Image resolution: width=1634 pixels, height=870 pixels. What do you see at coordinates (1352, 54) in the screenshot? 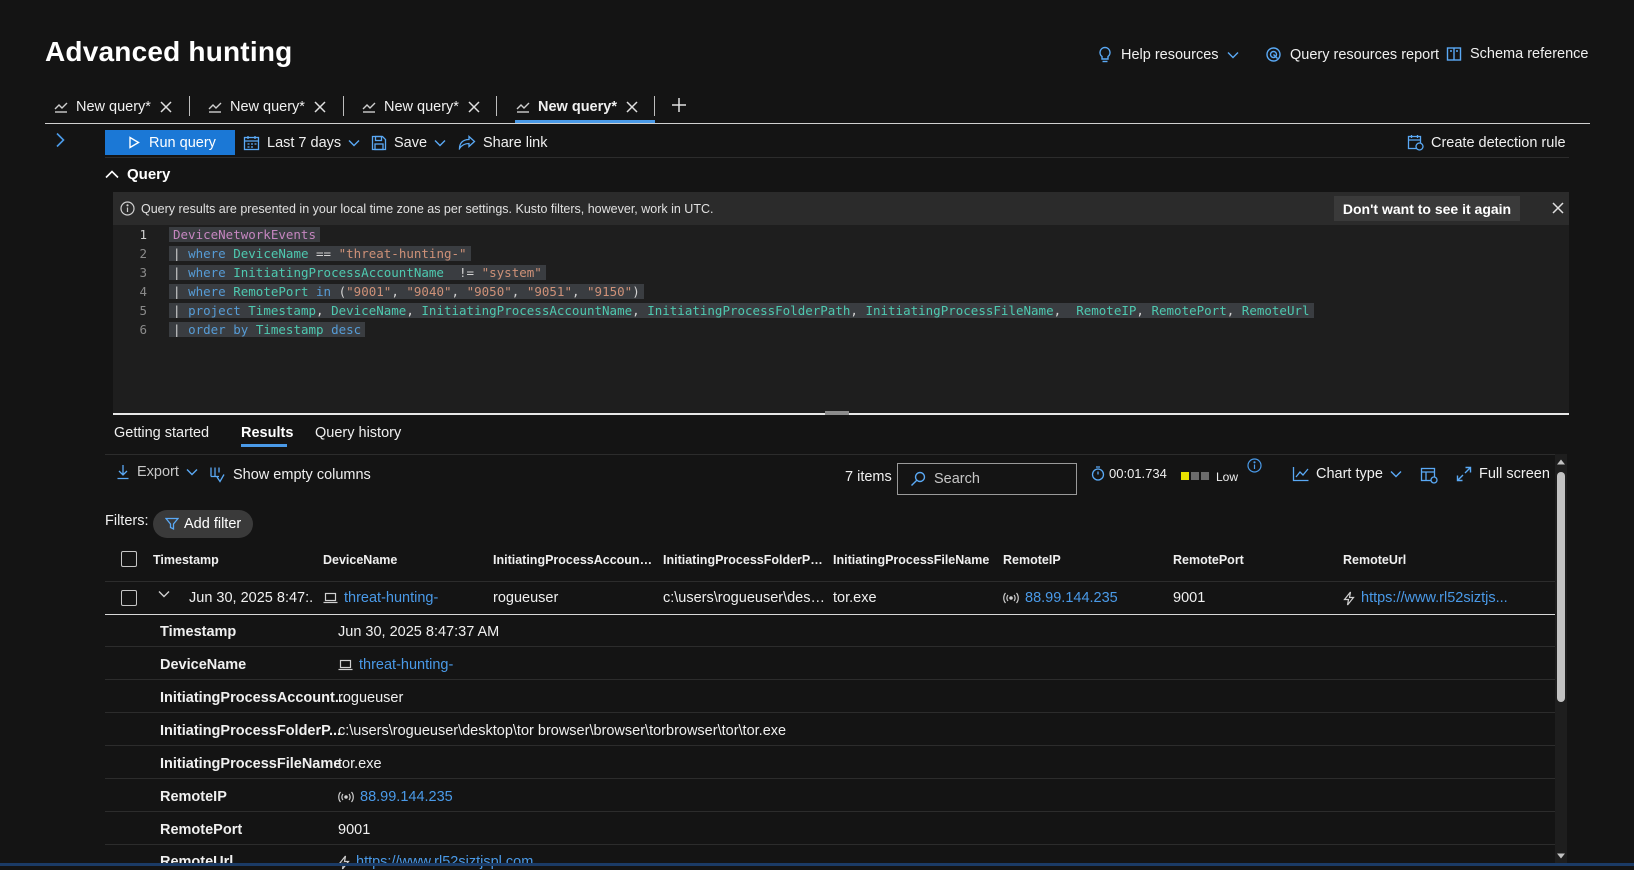
I see `query-resources-report-link: Query resources report` at bounding box center [1352, 54].